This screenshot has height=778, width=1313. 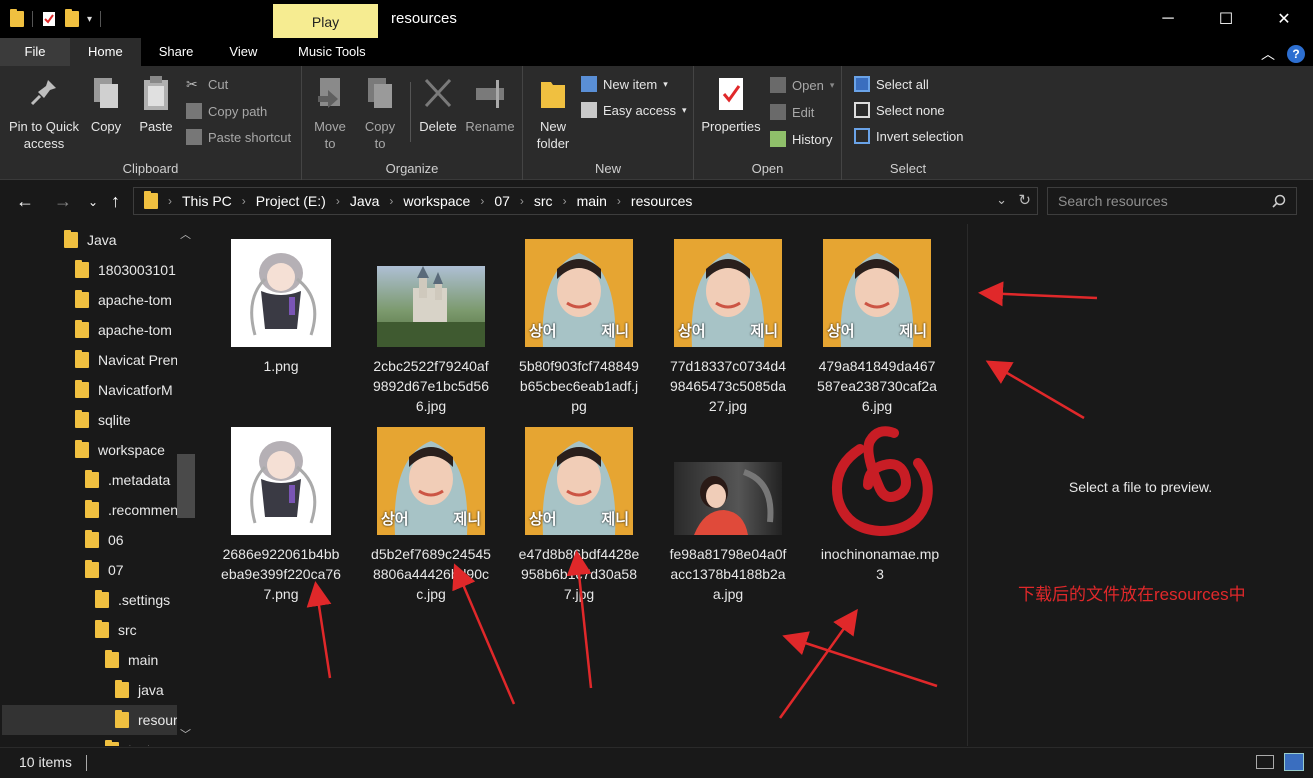 What do you see at coordinates (106, 103) in the screenshot?
I see `copy-button: Copy` at bounding box center [106, 103].